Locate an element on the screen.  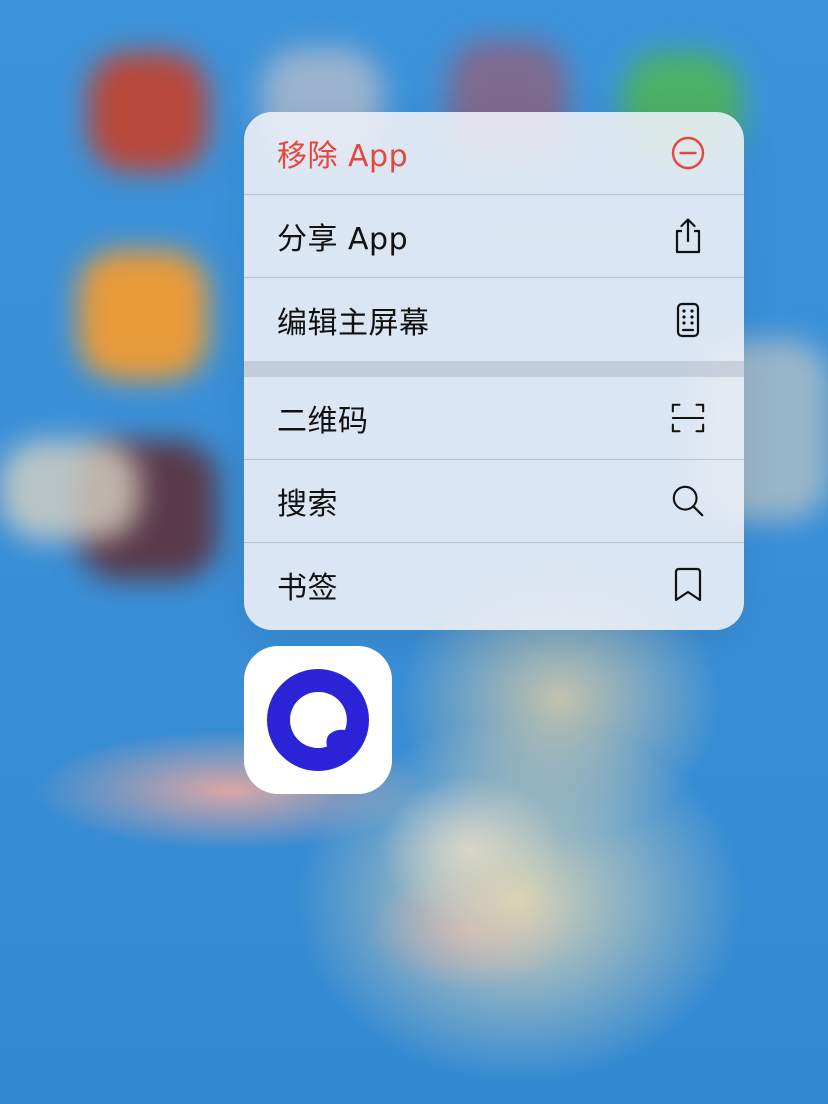
edit-home-screen-menu-item: 编辑主屏幕 is located at coordinates (494, 319).